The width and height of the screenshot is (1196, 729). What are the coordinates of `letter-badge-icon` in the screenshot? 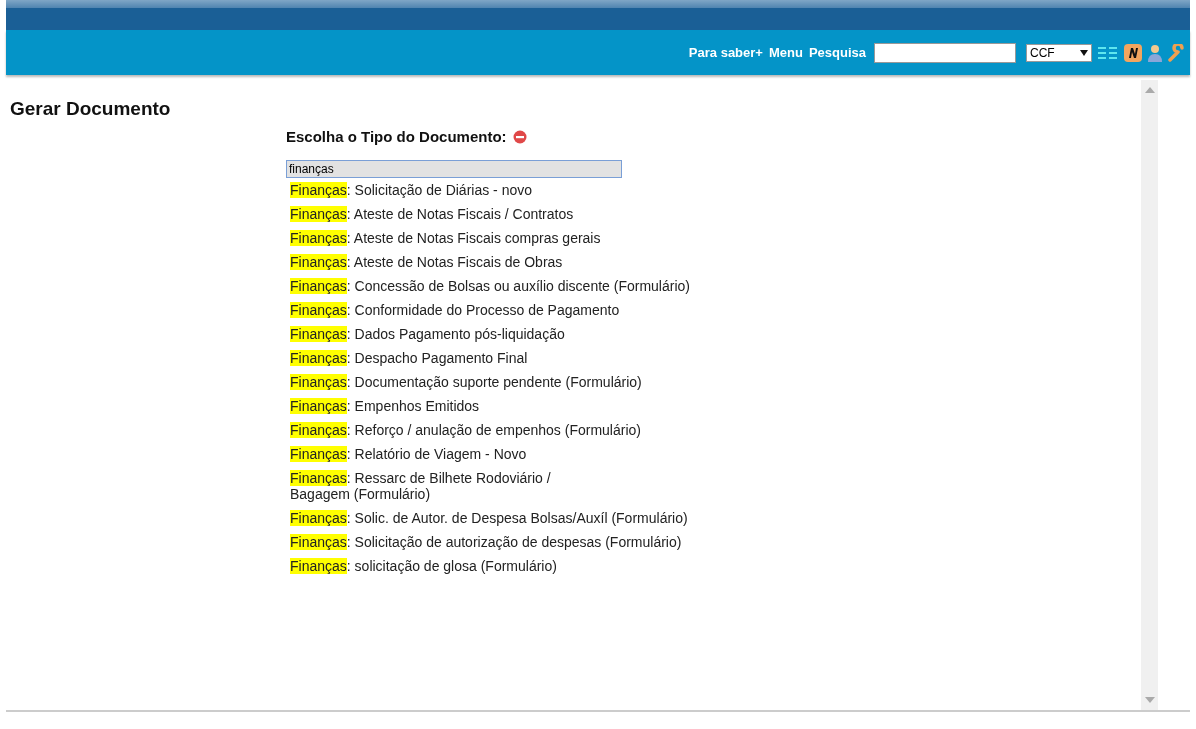 It's located at (1133, 52).